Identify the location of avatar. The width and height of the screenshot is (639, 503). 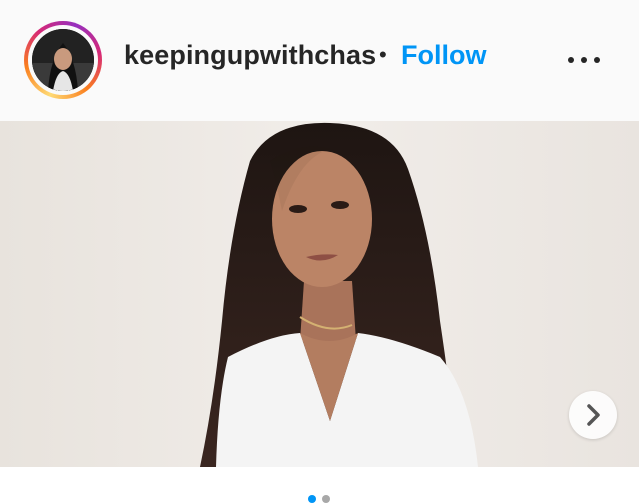
(63, 60).